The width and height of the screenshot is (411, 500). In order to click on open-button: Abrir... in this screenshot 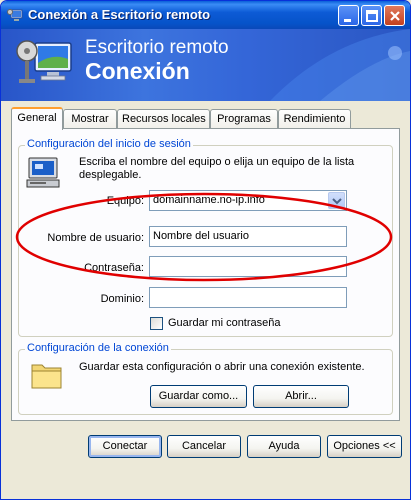, I will do `click(301, 396)`.